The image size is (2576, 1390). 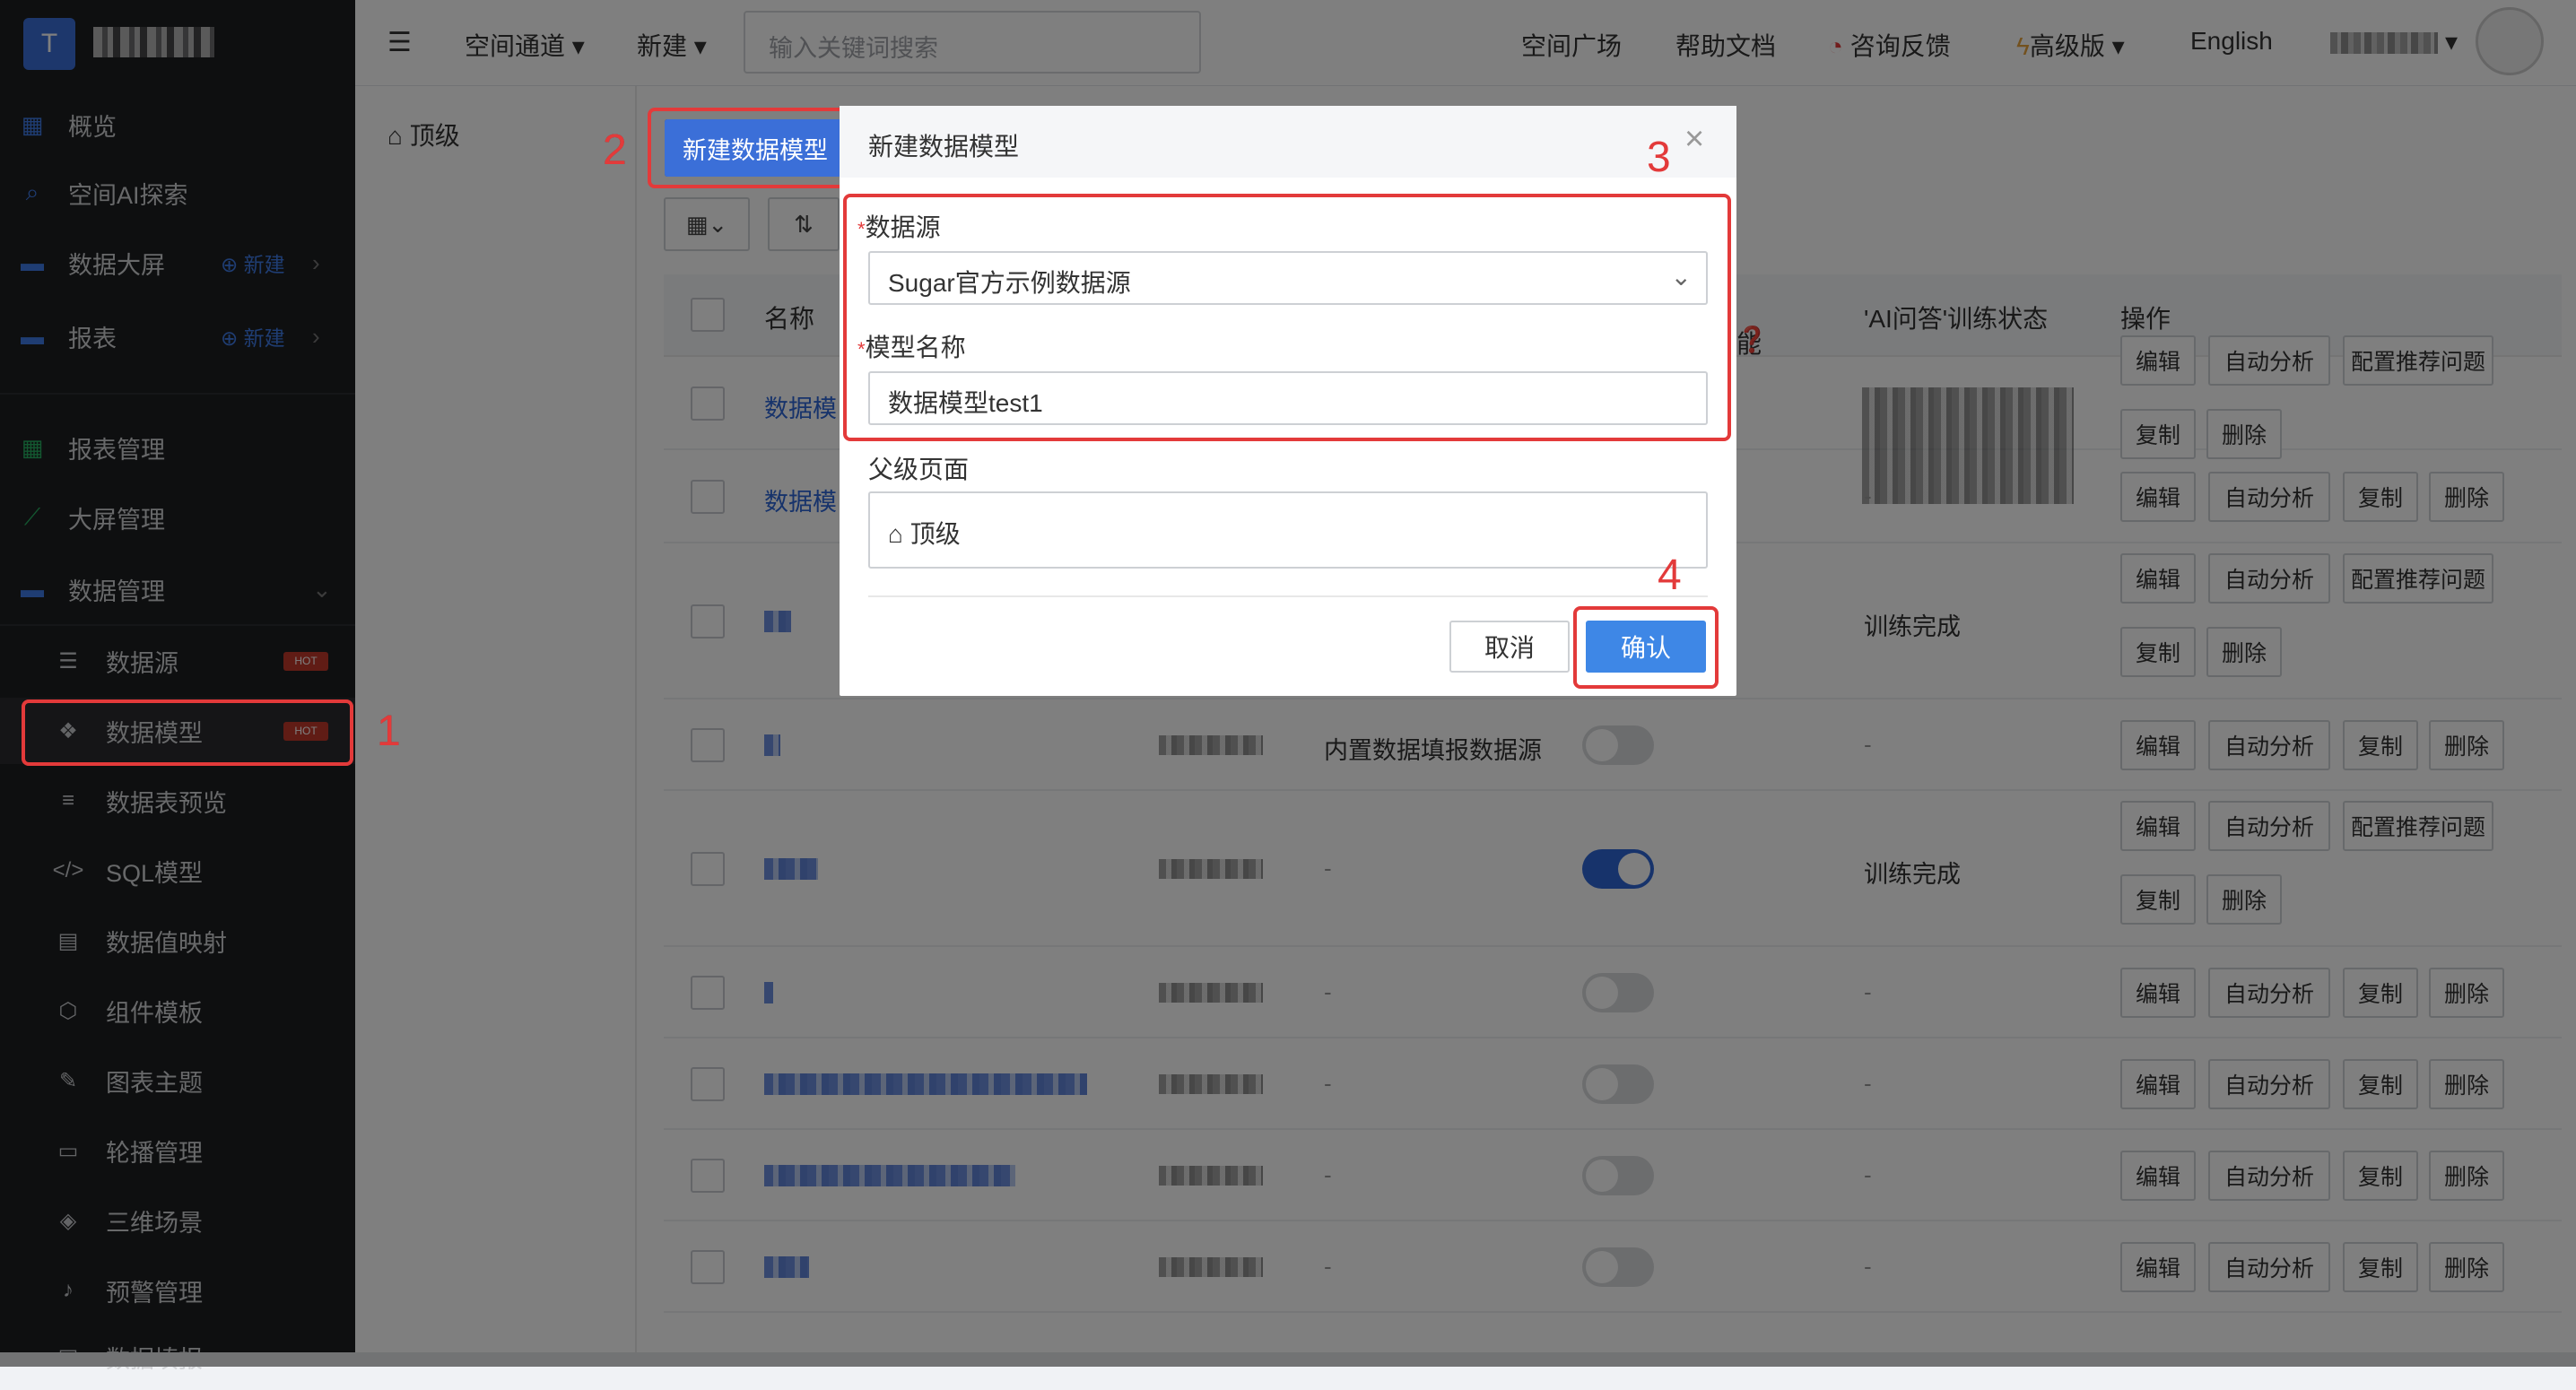 What do you see at coordinates (895, 534) in the screenshot?
I see `home-icon: ⌂` at bounding box center [895, 534].